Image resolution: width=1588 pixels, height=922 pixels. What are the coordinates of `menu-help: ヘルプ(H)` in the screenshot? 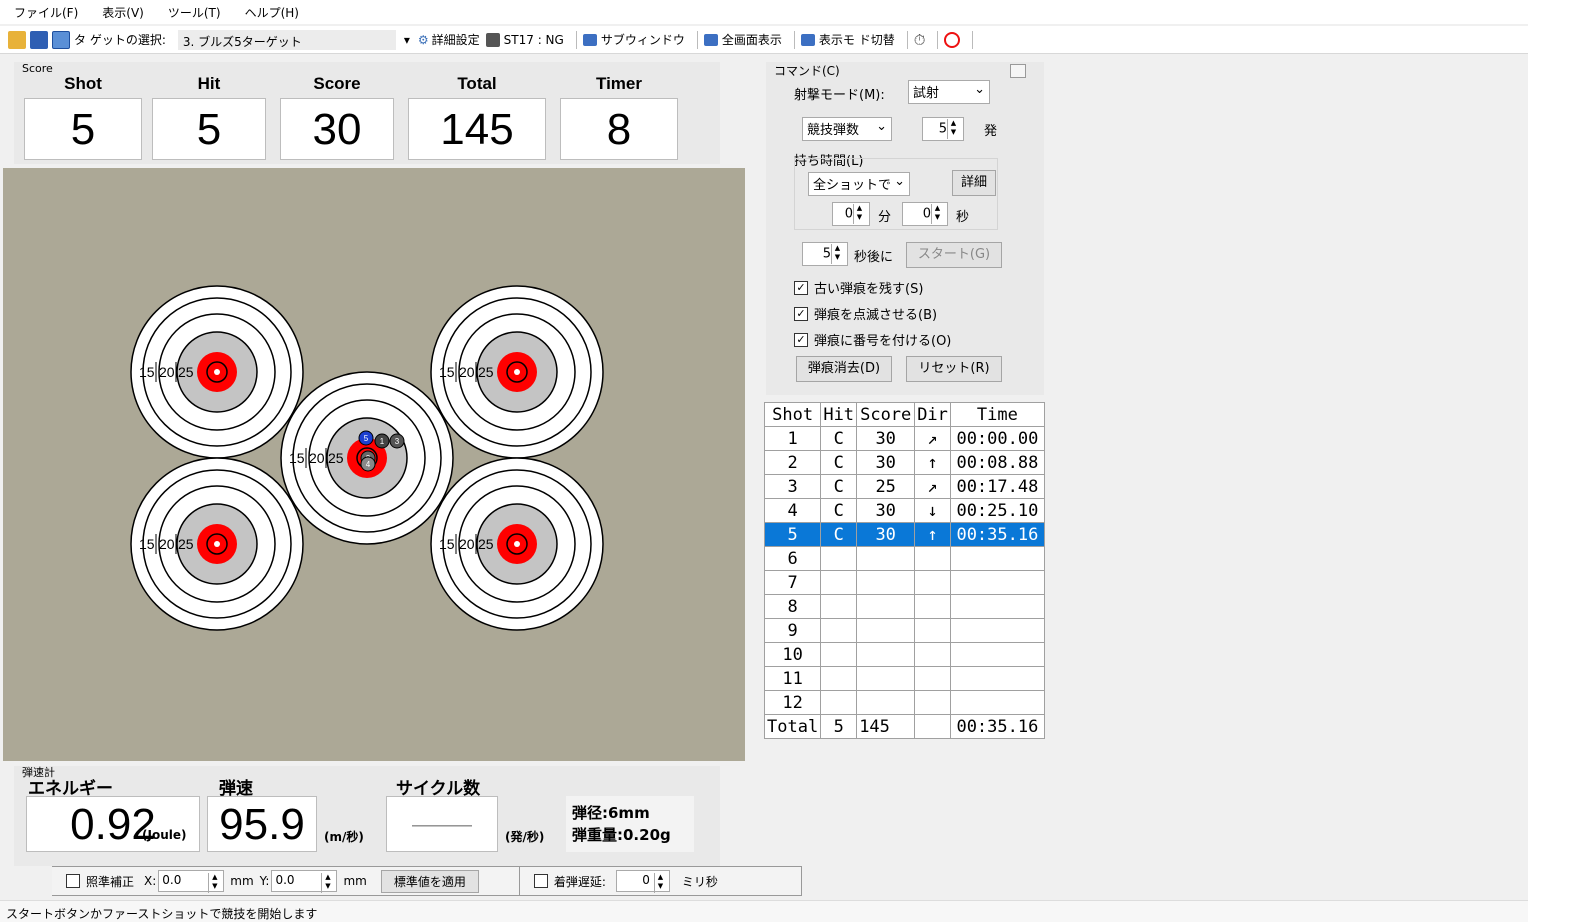 It's located at (272, 12).